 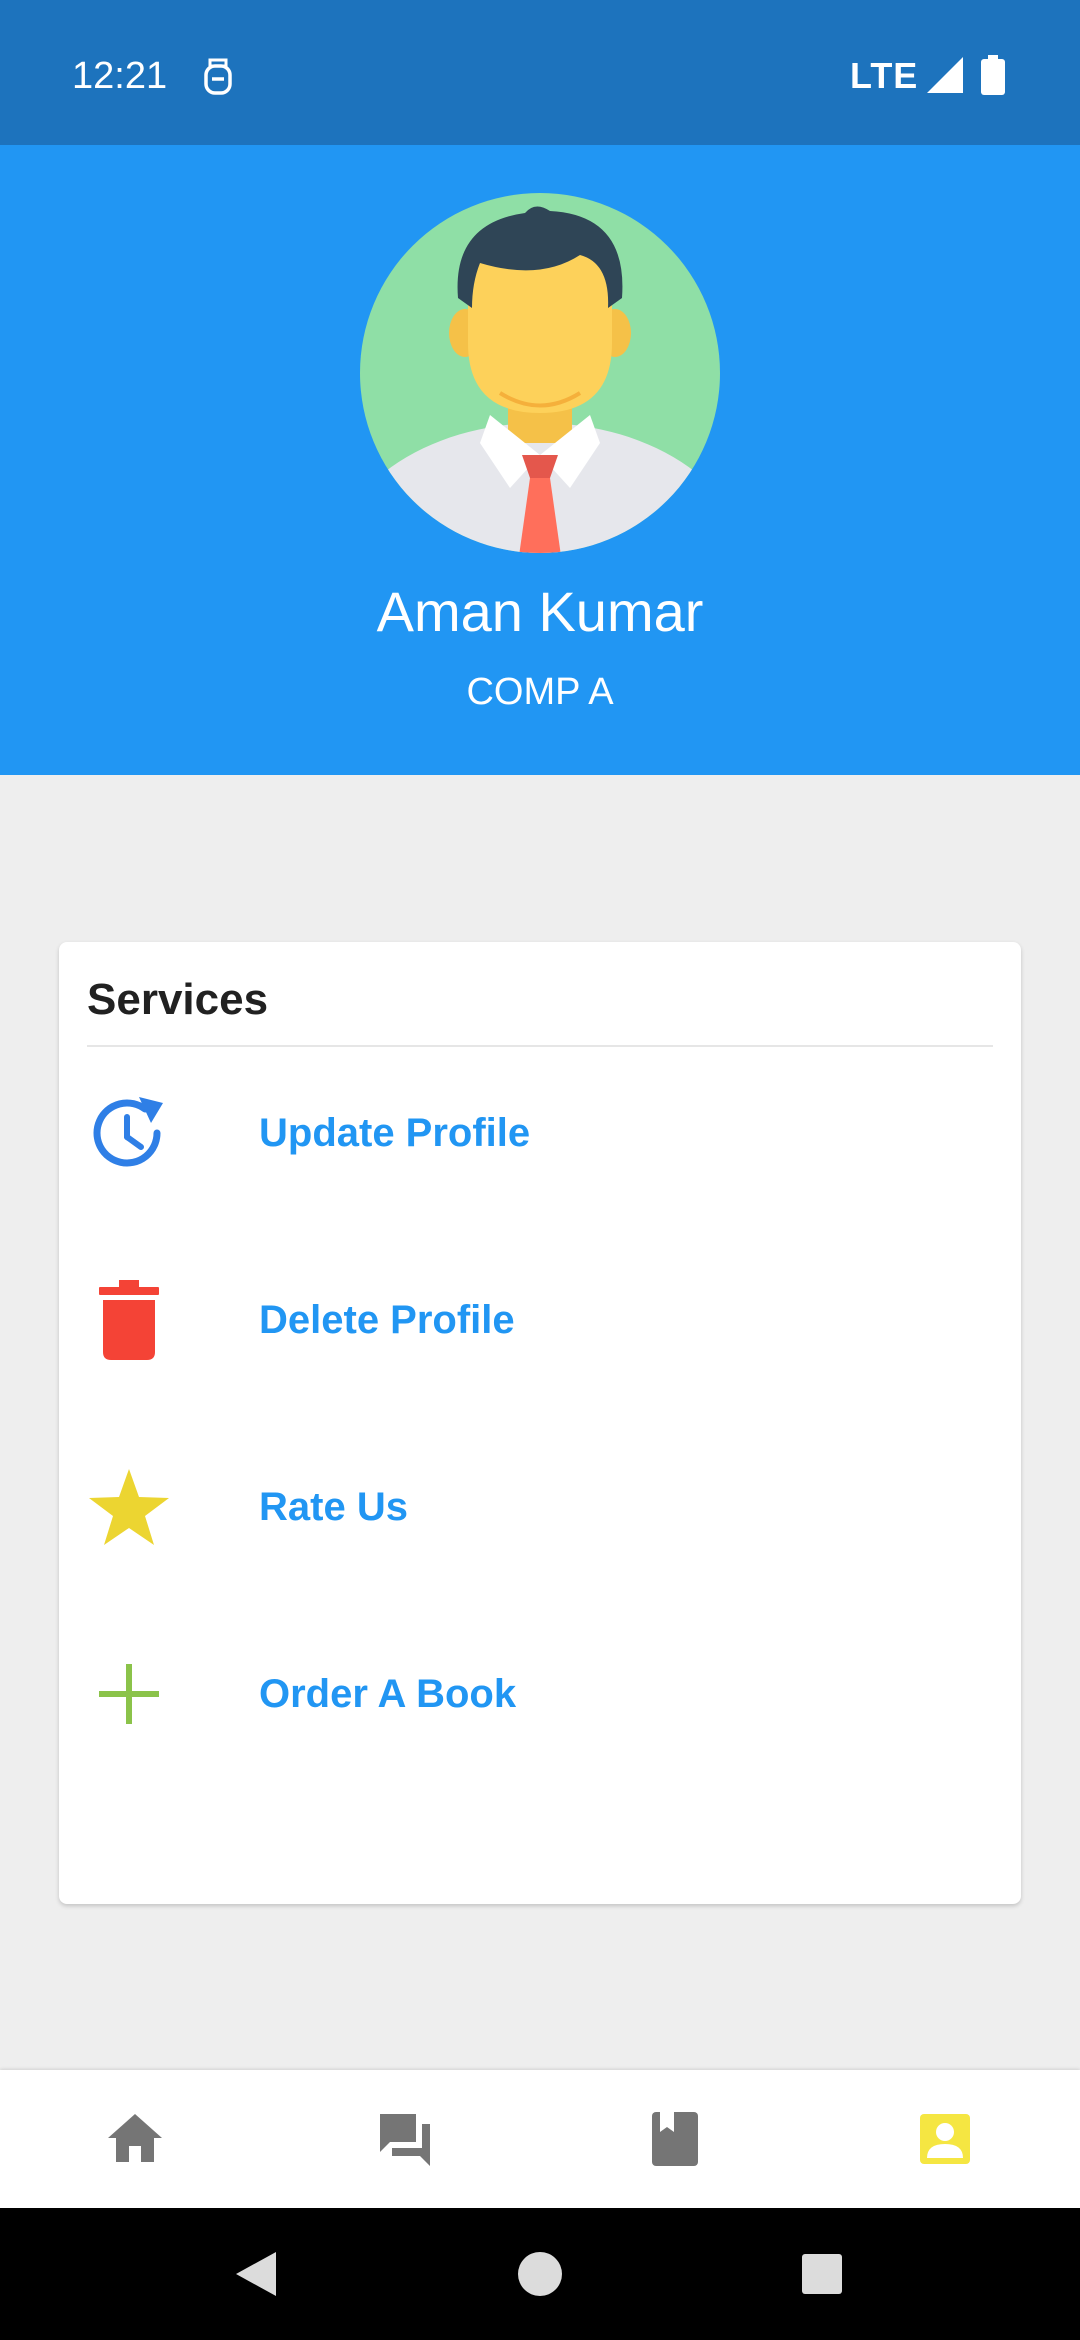 I want to click on update-profile-label: Update Profile, so click(x=395, y=1133).